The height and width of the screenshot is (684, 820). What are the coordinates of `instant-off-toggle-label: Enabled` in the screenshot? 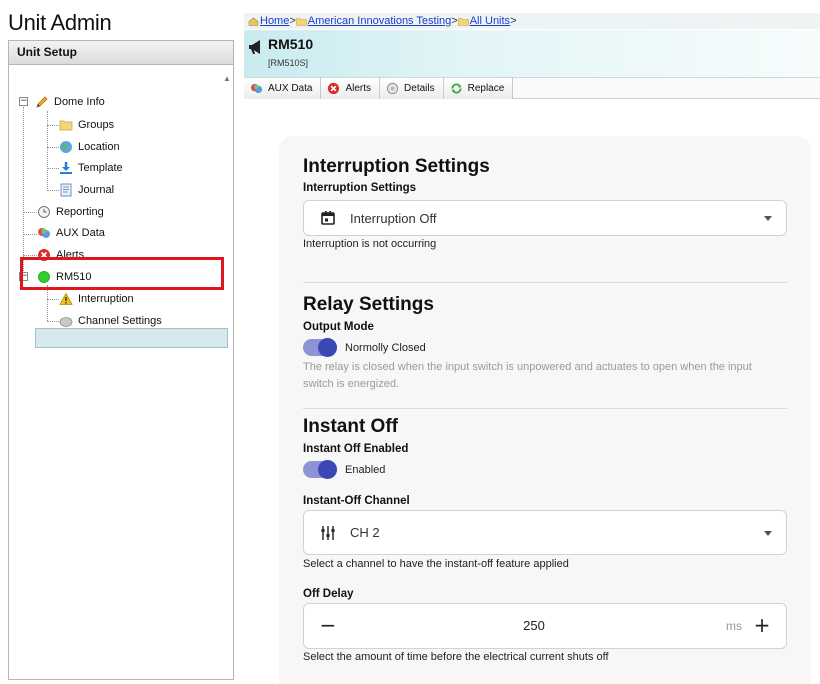 It's located at (365, 469).